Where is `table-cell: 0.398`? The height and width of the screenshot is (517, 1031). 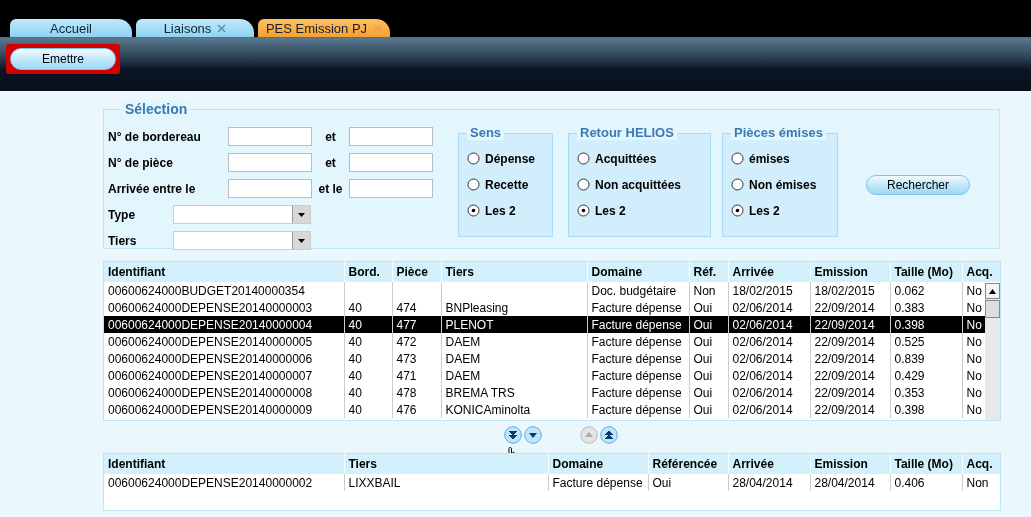
table-cell: 0.398 is located at coordinates (909, 409).